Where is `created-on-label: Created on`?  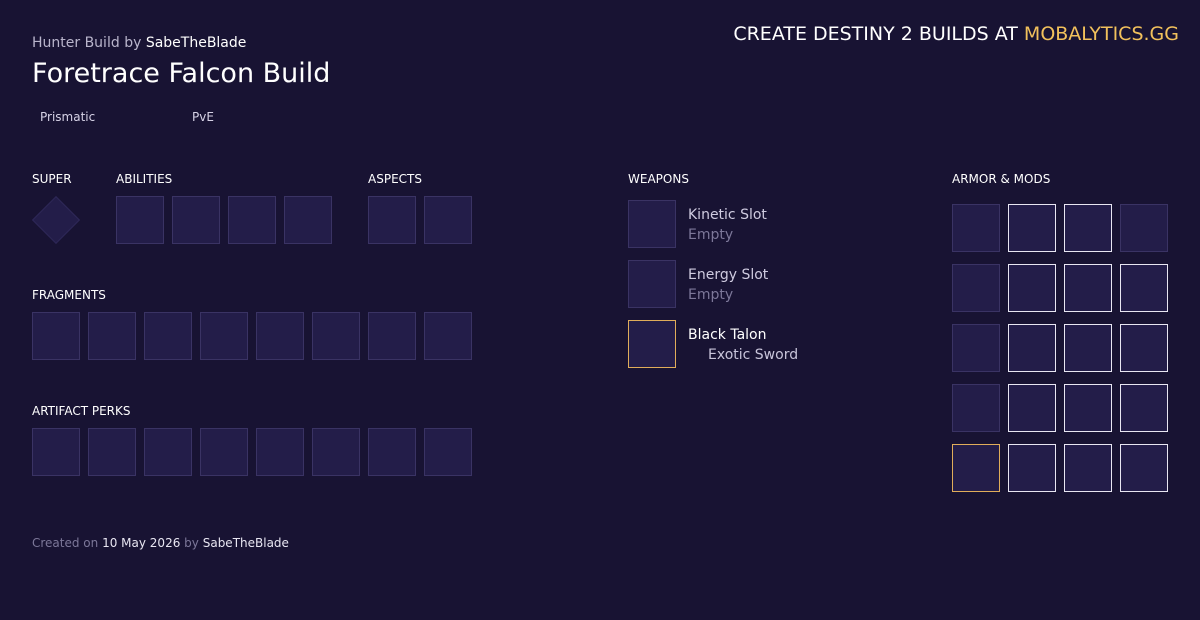 created-on-label: Created on is located at coordinates (65, 543).